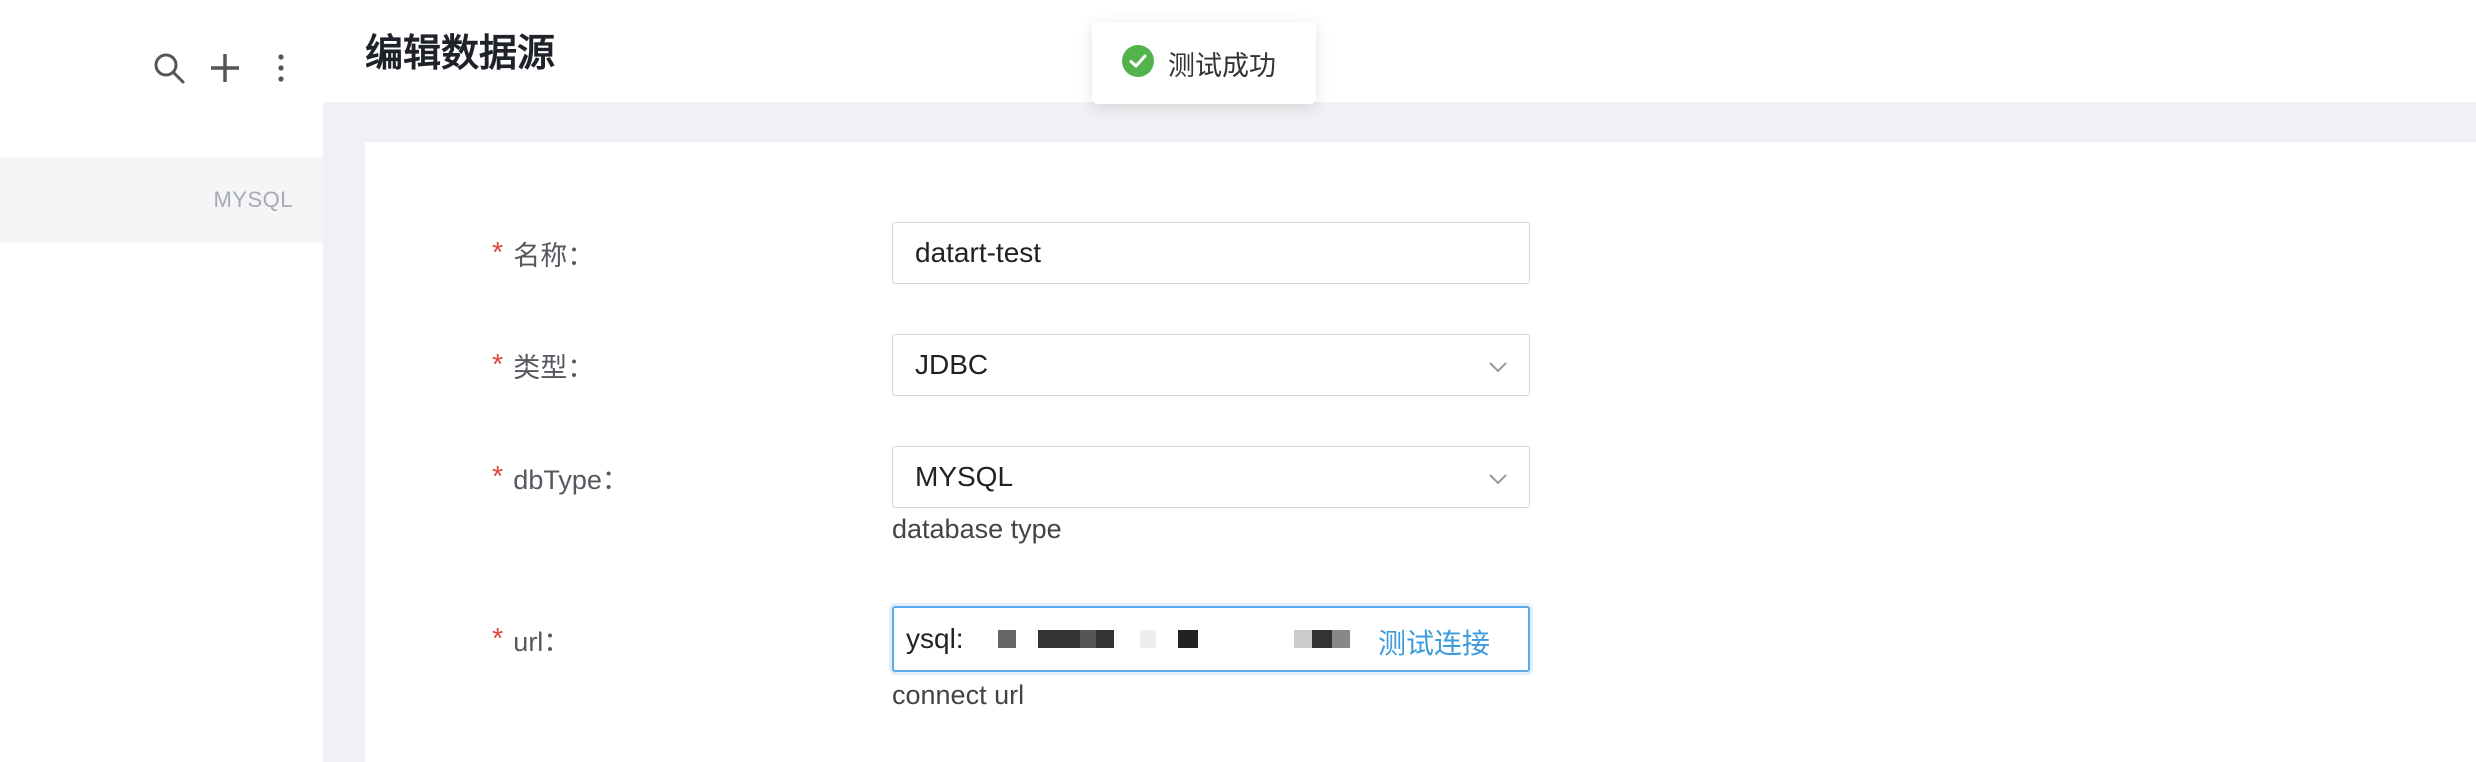 This screenshot has height=762, width=2476. I want to click on success-toast: 测试成功, so click(1204, 63).